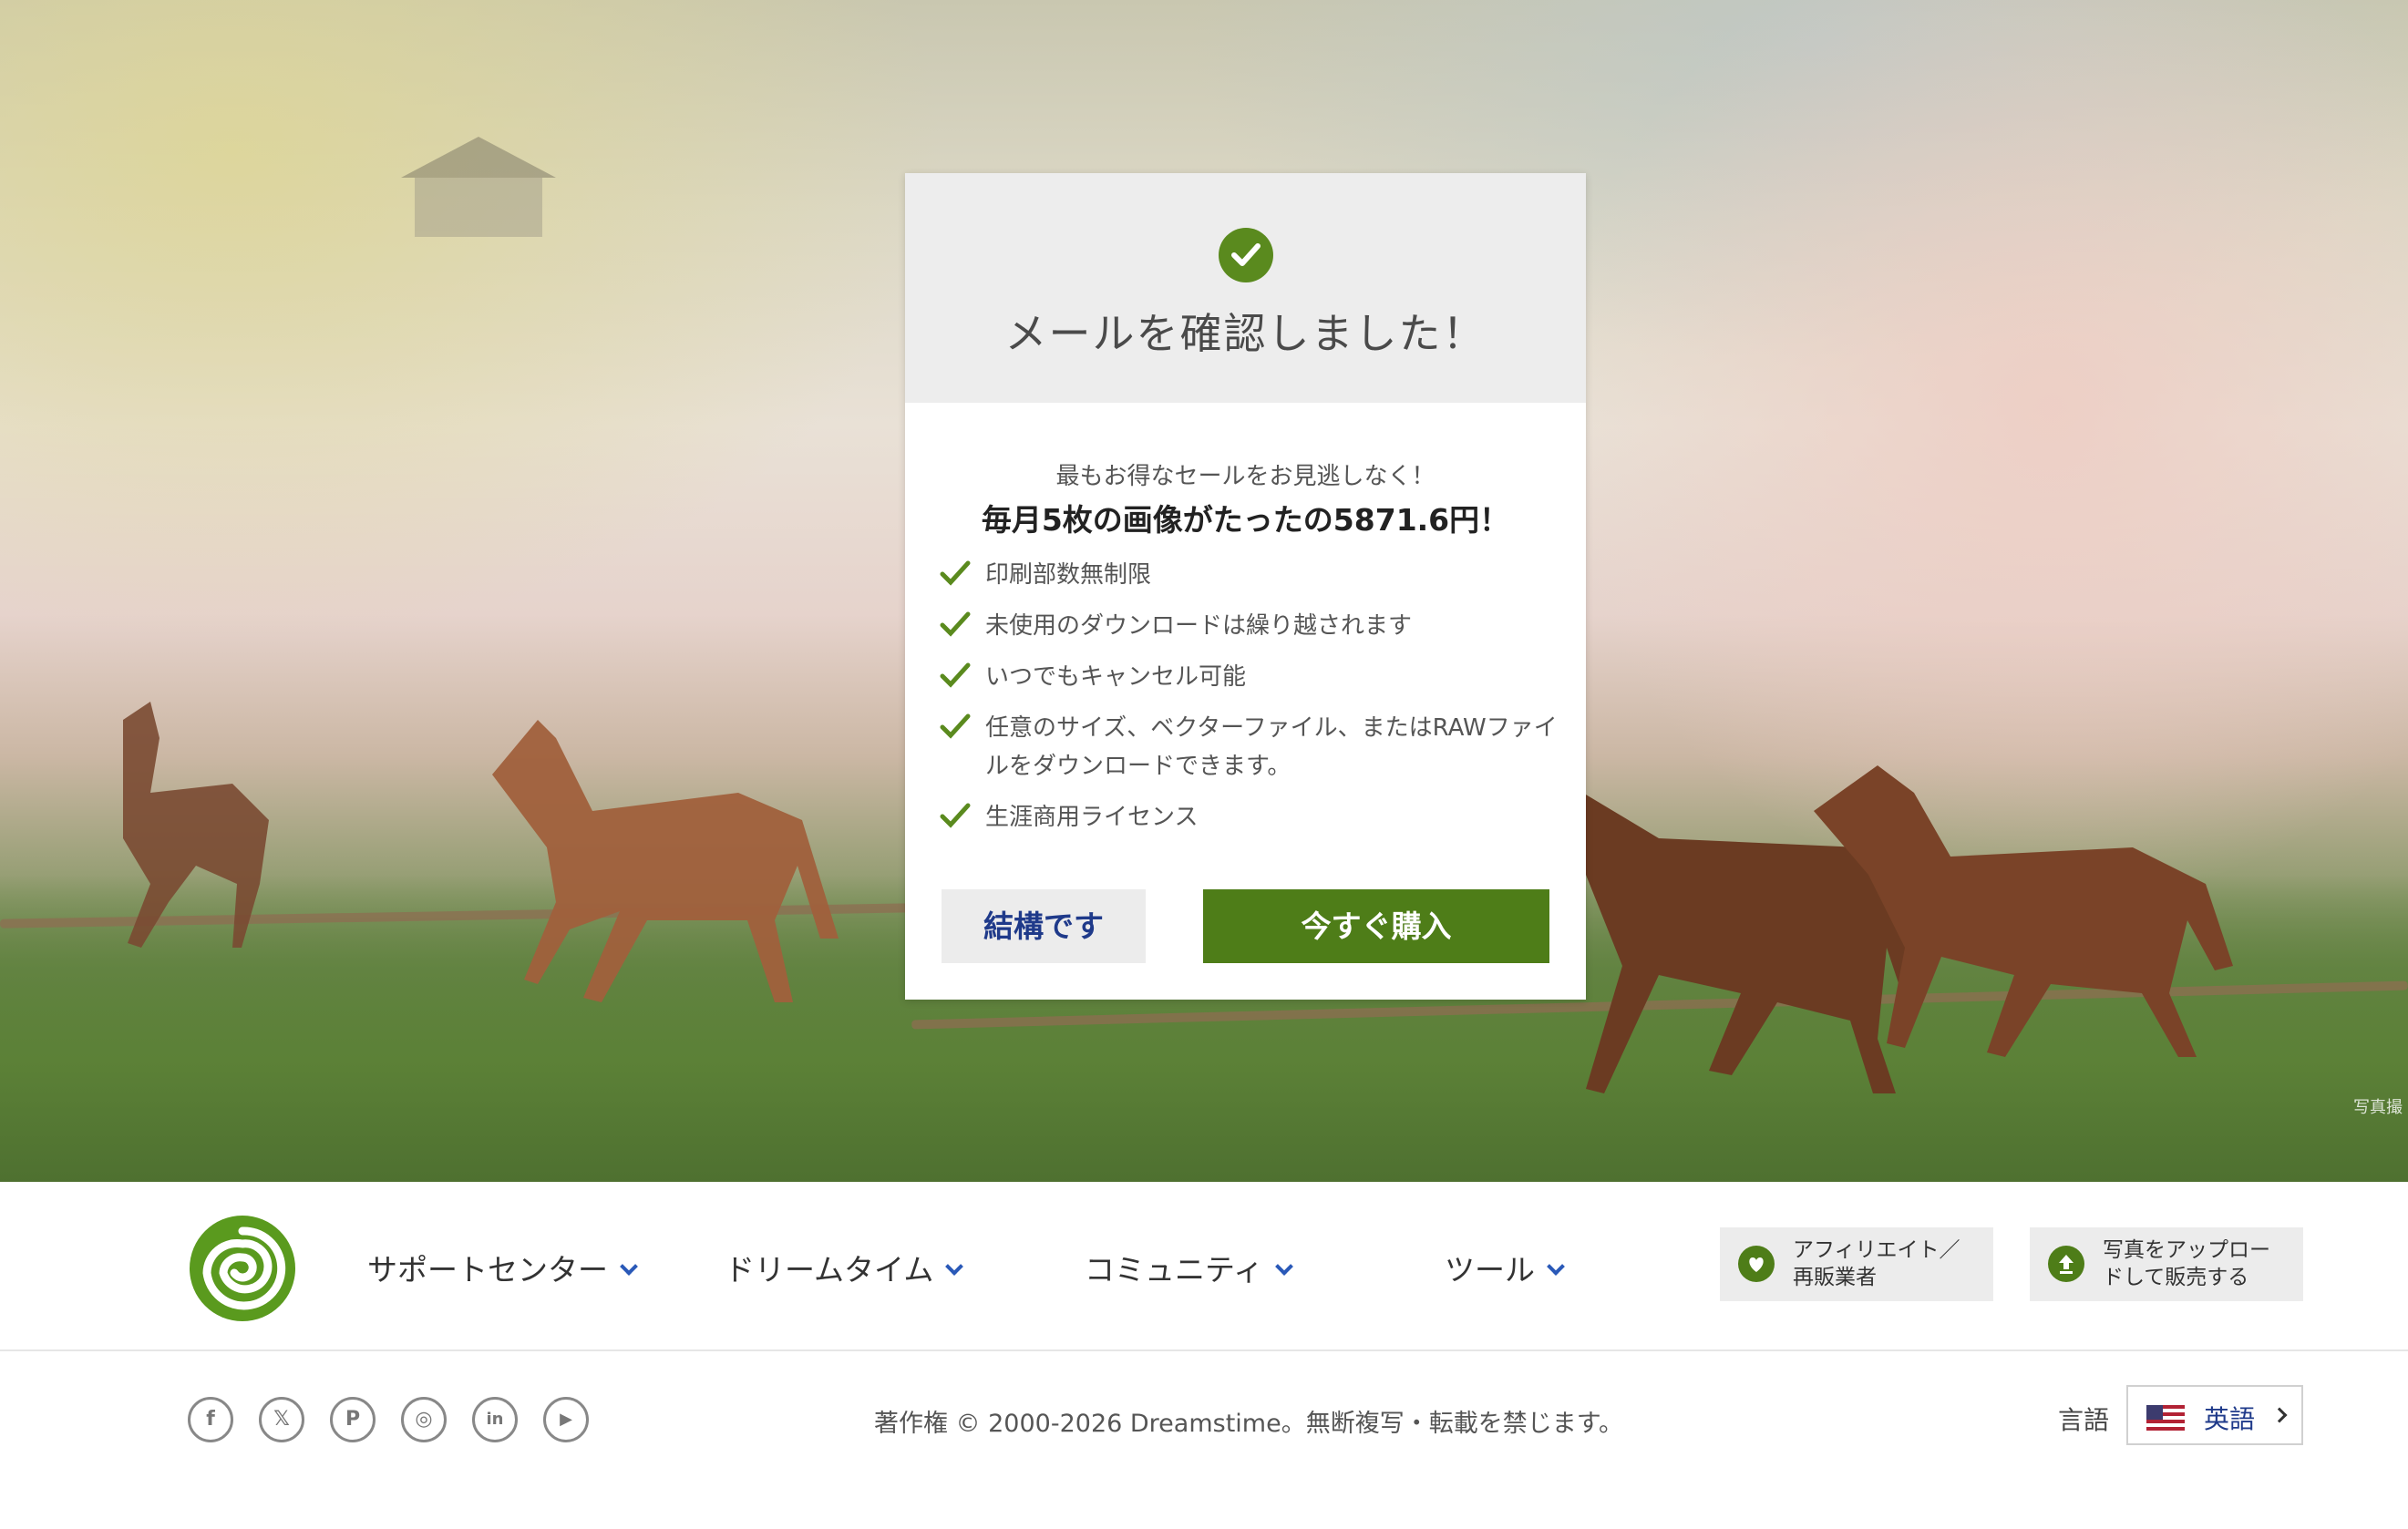  I want to click on copyright-text: 著作権 © 2000-2026 Dreamstime。無断複写・転載を禁じます。, so click(1249, 1424).